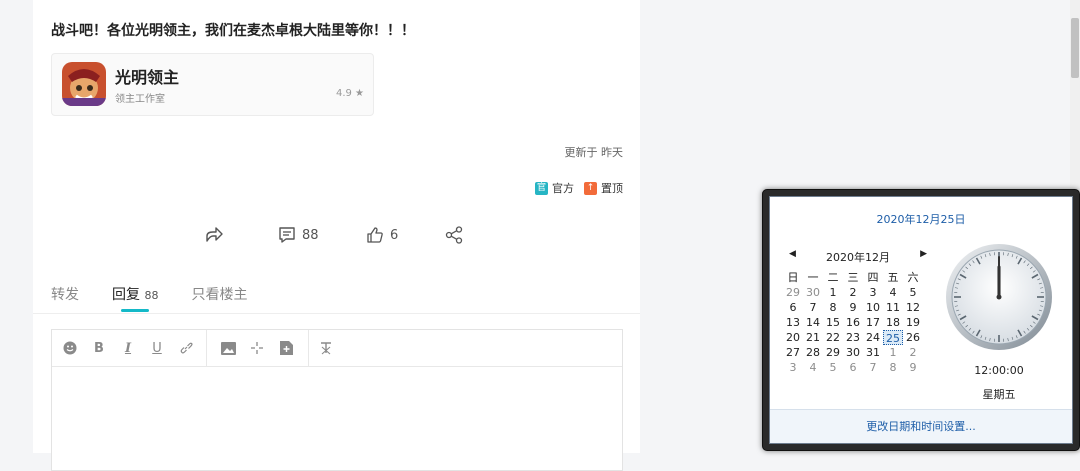 The height and width of the screenshot is (471, 1080). I want to click on app-name: 光明领主, so click(147, 76).